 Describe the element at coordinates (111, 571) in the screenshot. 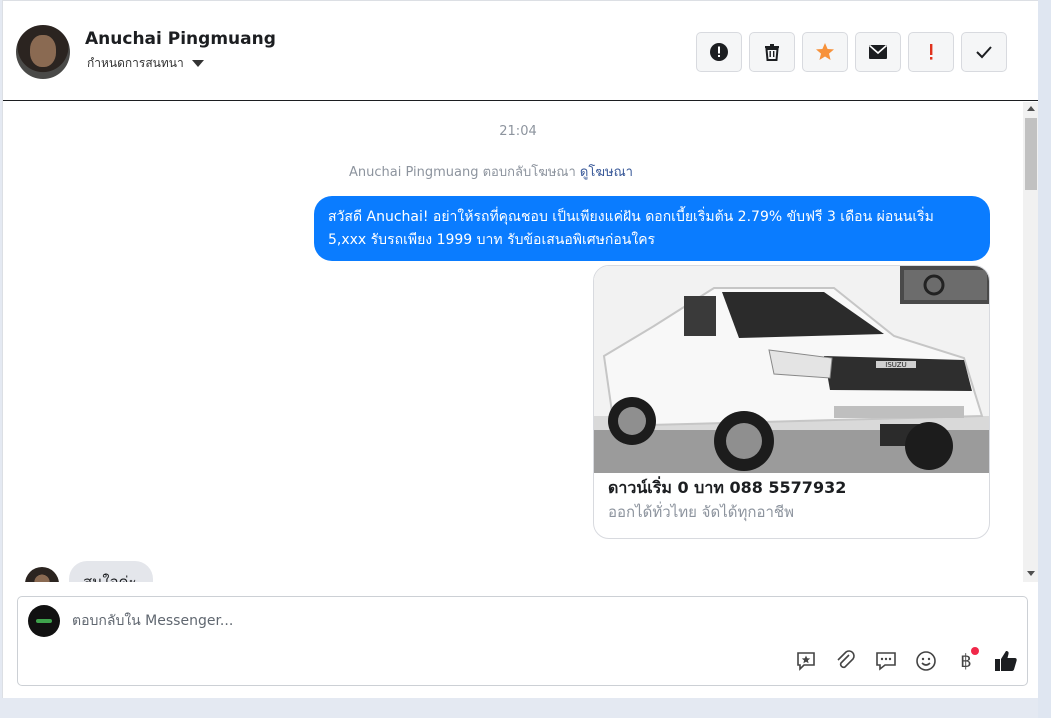

I see `incoming-message: สนใจค่ะ` at that location.